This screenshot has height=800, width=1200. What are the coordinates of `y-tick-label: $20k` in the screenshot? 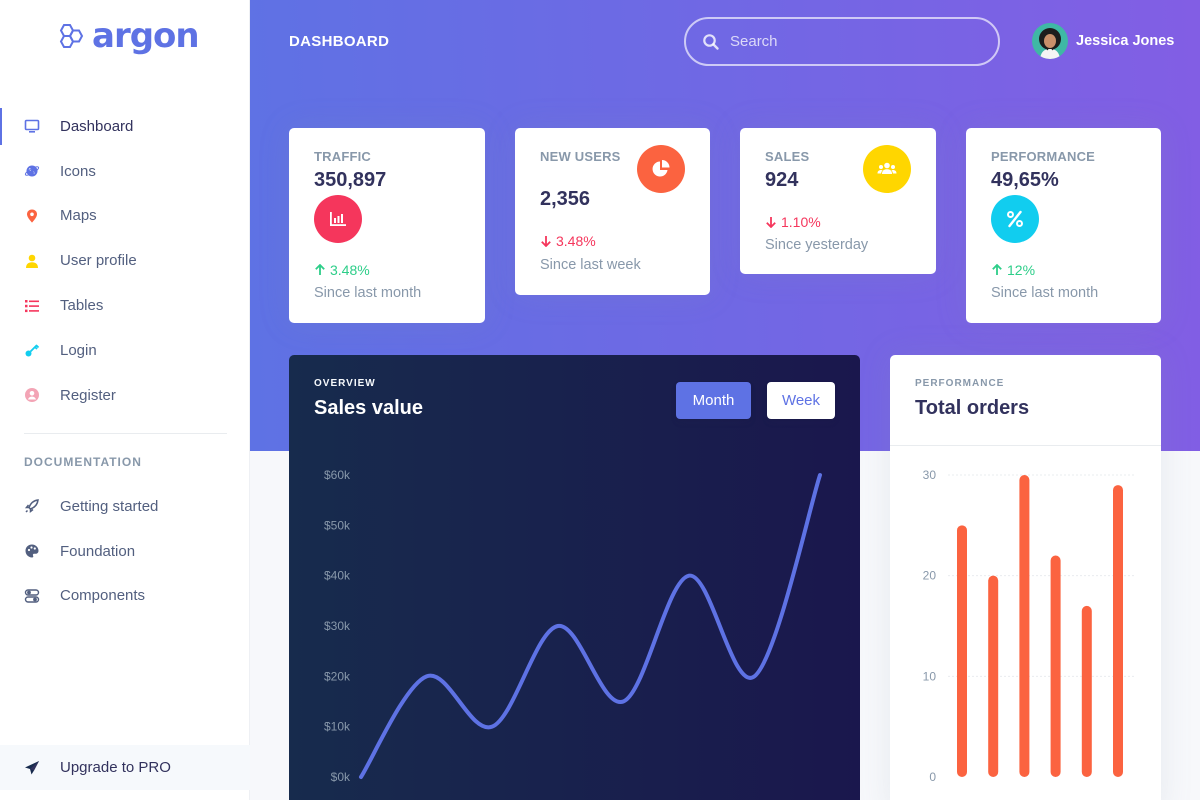 It's located at (337, 676).